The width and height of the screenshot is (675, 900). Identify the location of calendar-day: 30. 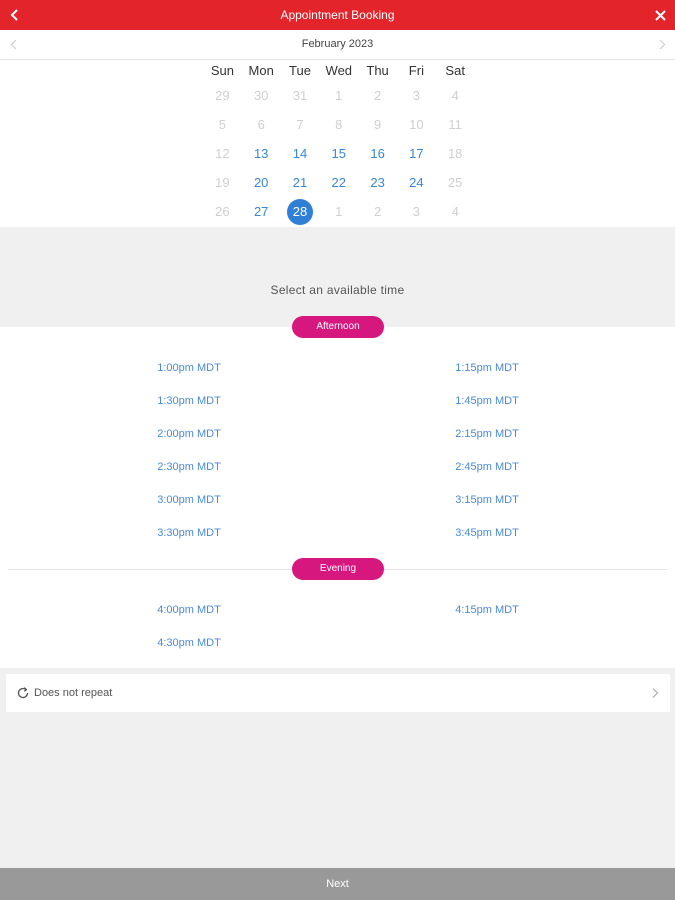
(261, 95).